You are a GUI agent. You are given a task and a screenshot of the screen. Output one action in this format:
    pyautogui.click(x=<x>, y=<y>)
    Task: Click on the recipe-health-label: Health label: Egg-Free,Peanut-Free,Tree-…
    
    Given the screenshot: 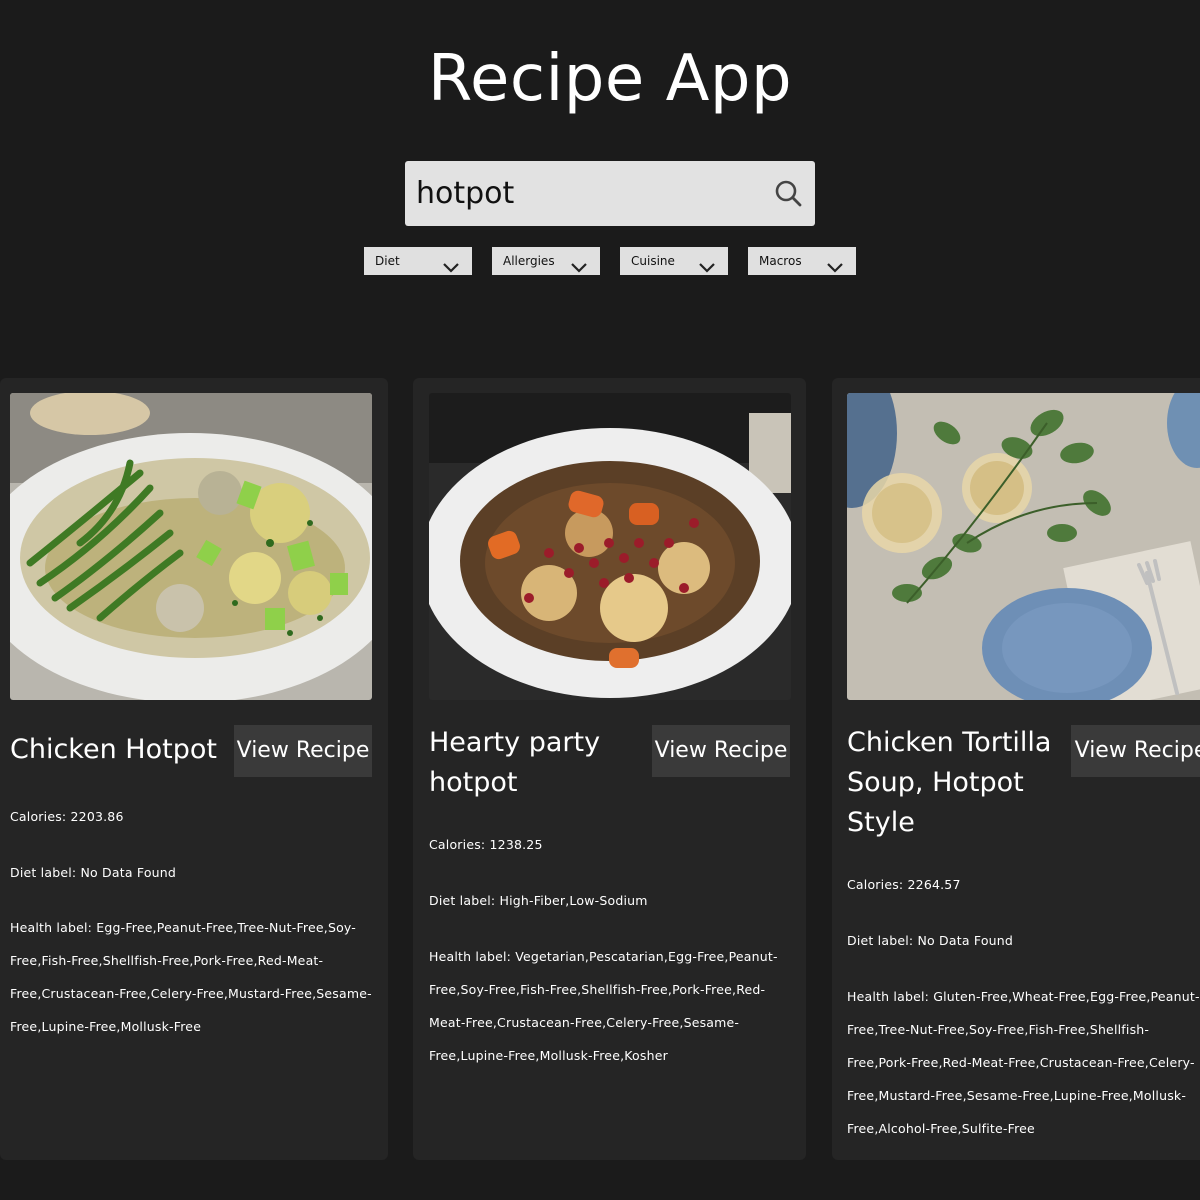 What is the action you would take?
    pyautogui.click(x=191, y=977)
    